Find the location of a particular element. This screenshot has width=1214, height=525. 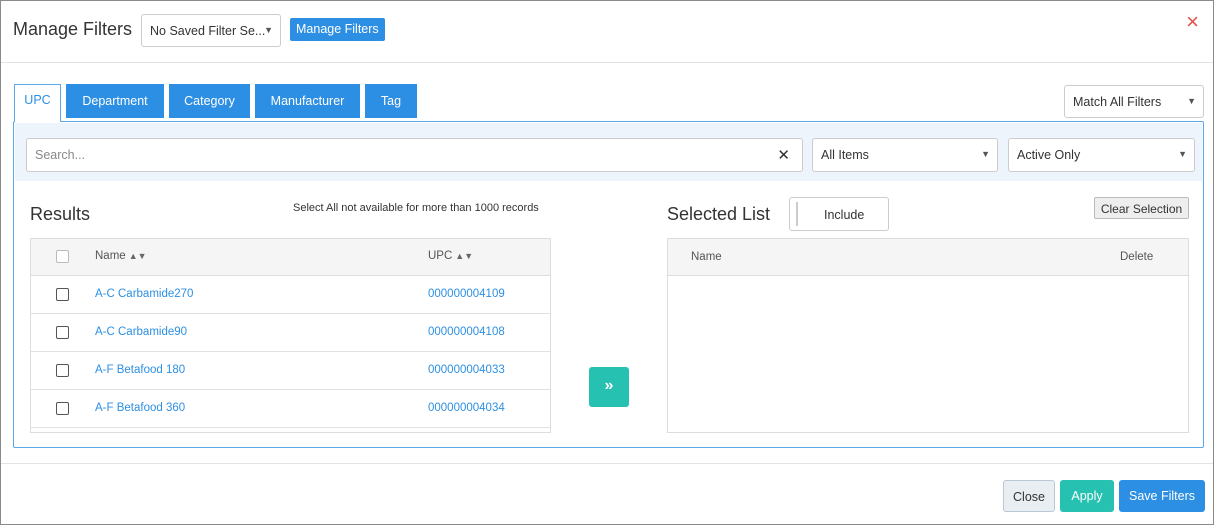

row-upc-link: 000000004109 is located at coordinates (466, 294).